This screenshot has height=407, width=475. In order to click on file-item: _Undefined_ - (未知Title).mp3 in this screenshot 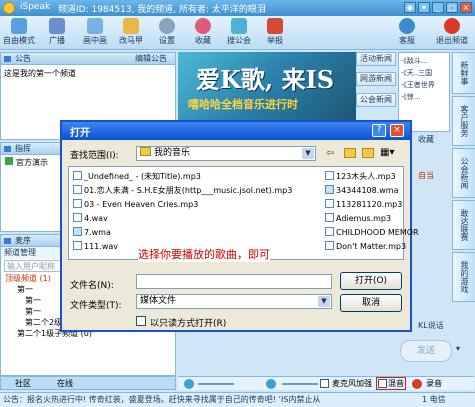, I will do `click(137, 177)`.